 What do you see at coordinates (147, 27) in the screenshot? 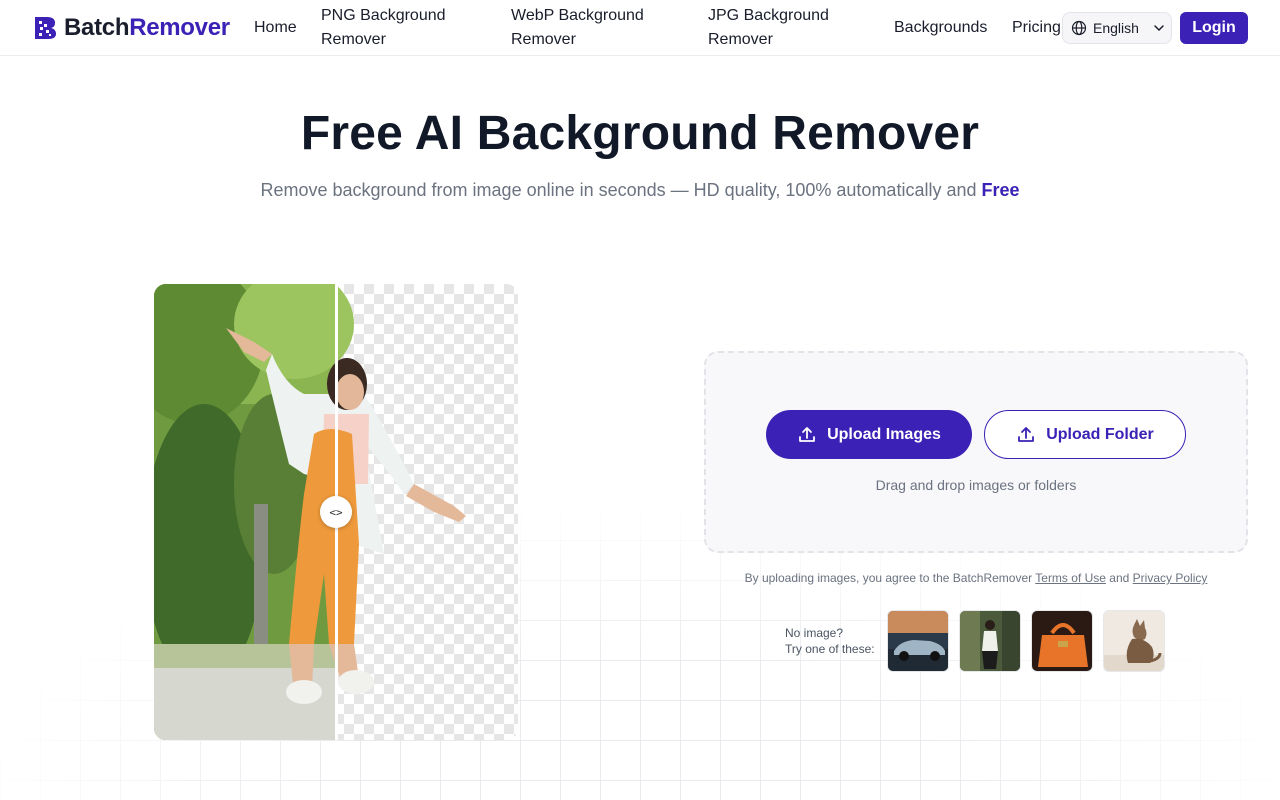
I see `logo-text: BatchRemover` at bounding box center [147, 27].